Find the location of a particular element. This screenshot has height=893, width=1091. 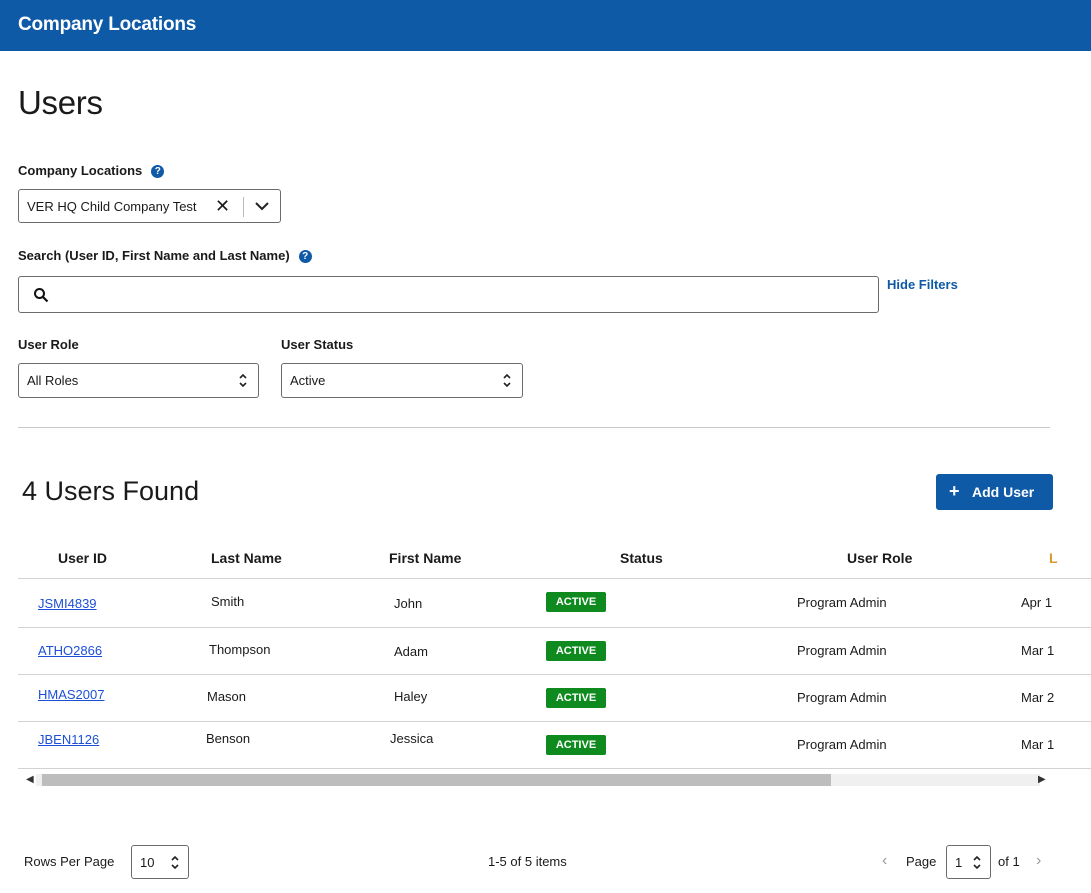

column-header-status: Status is located at coordinates (641, 558).